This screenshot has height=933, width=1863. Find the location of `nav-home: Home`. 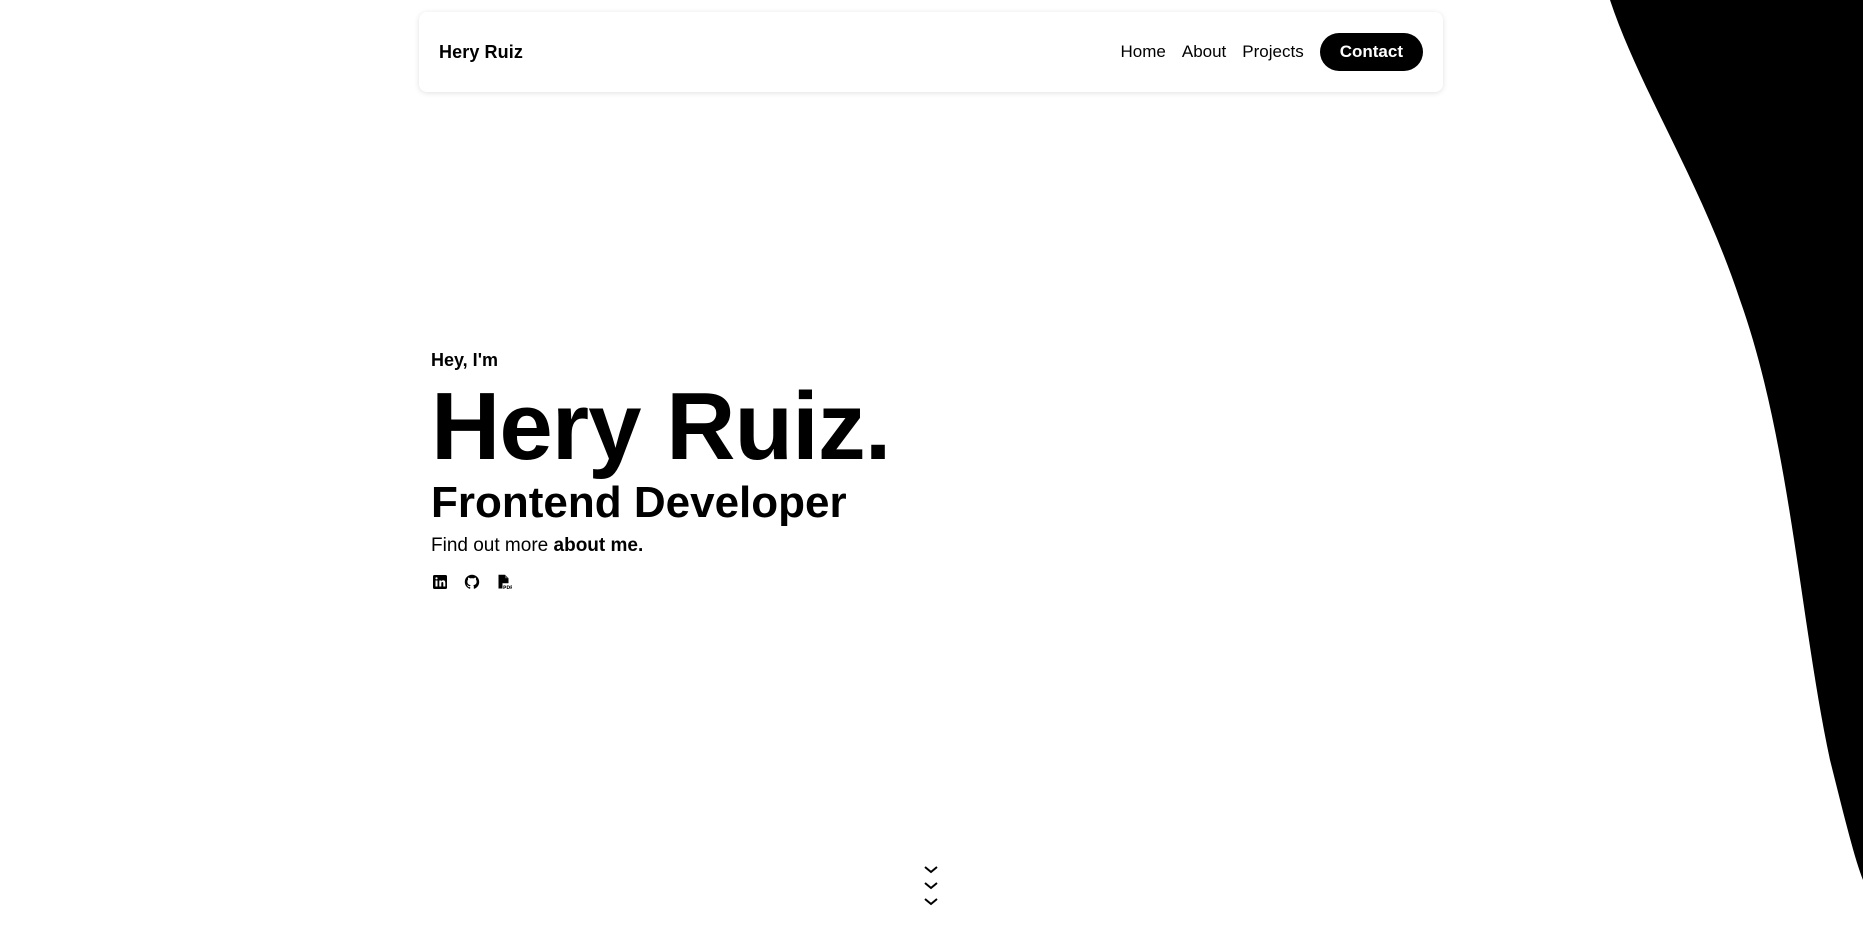

nav-home: Home is located at coordinates (1143, 52).